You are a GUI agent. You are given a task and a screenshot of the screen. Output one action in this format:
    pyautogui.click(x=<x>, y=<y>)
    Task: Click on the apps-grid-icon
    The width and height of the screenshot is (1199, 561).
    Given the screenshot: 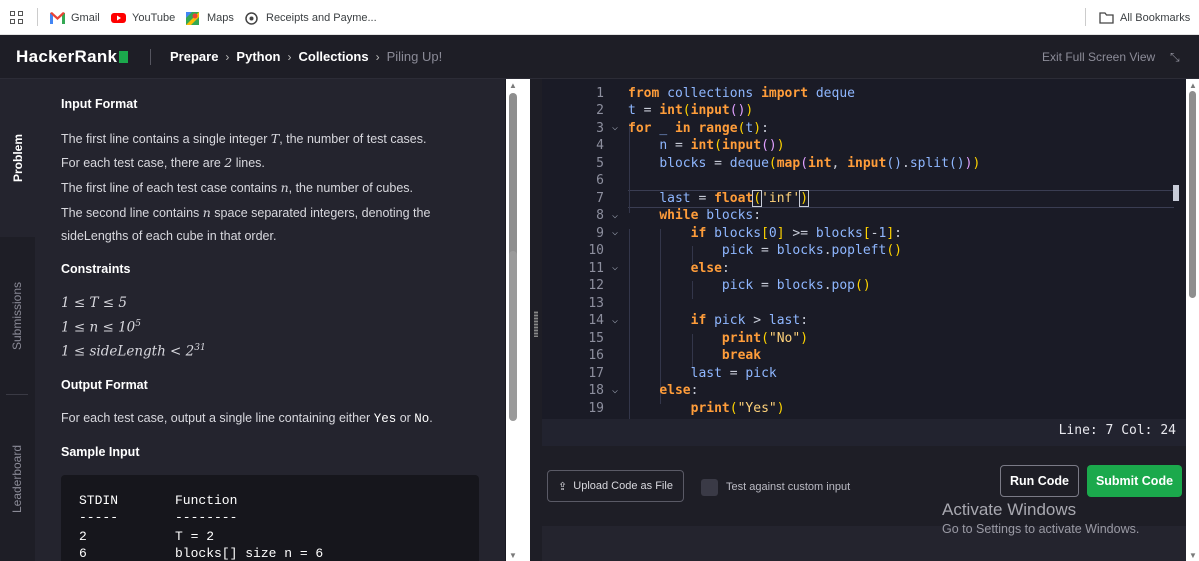 What is the action you would take?
    pyautogui.click(x=17, y=18)
    